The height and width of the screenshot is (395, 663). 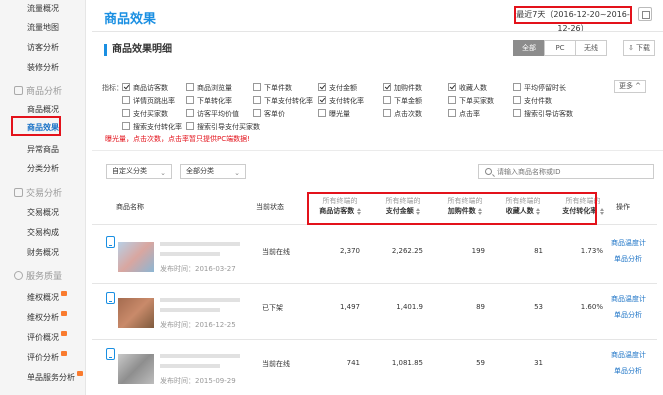 What do you see at coordinates (209, 101) in the screenshot?
I see `indicator-checkbox: 下单转化率` at bounding box center [209, 101].